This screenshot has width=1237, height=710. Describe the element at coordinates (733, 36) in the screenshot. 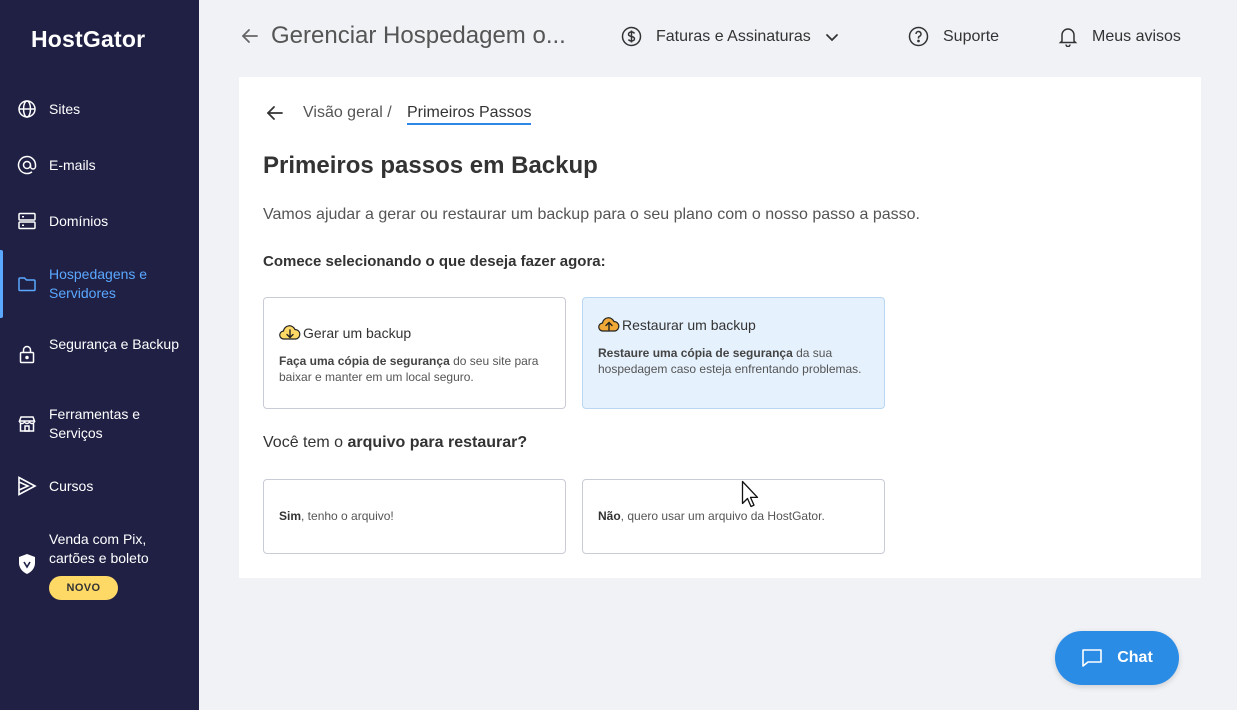

I see `billing-label: Faturas e Assinaturas` at that location.